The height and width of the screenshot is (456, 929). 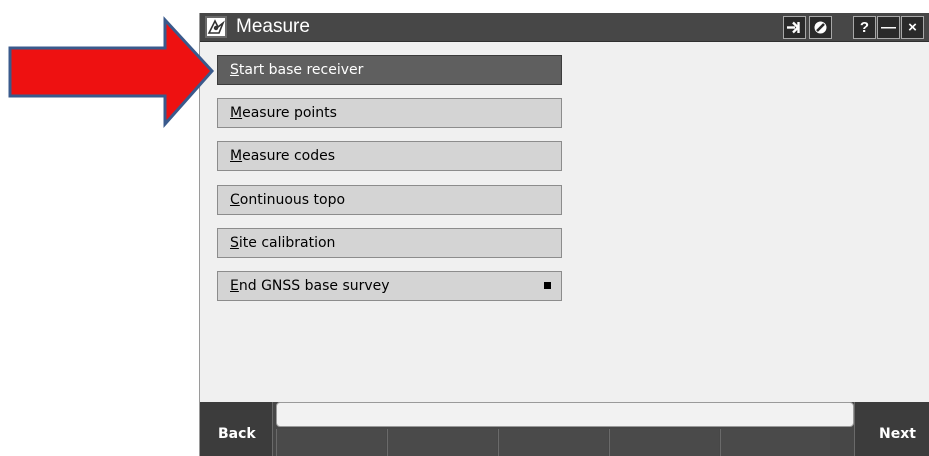 I want to click on minimize-button: —, so click(x=888, y=27).